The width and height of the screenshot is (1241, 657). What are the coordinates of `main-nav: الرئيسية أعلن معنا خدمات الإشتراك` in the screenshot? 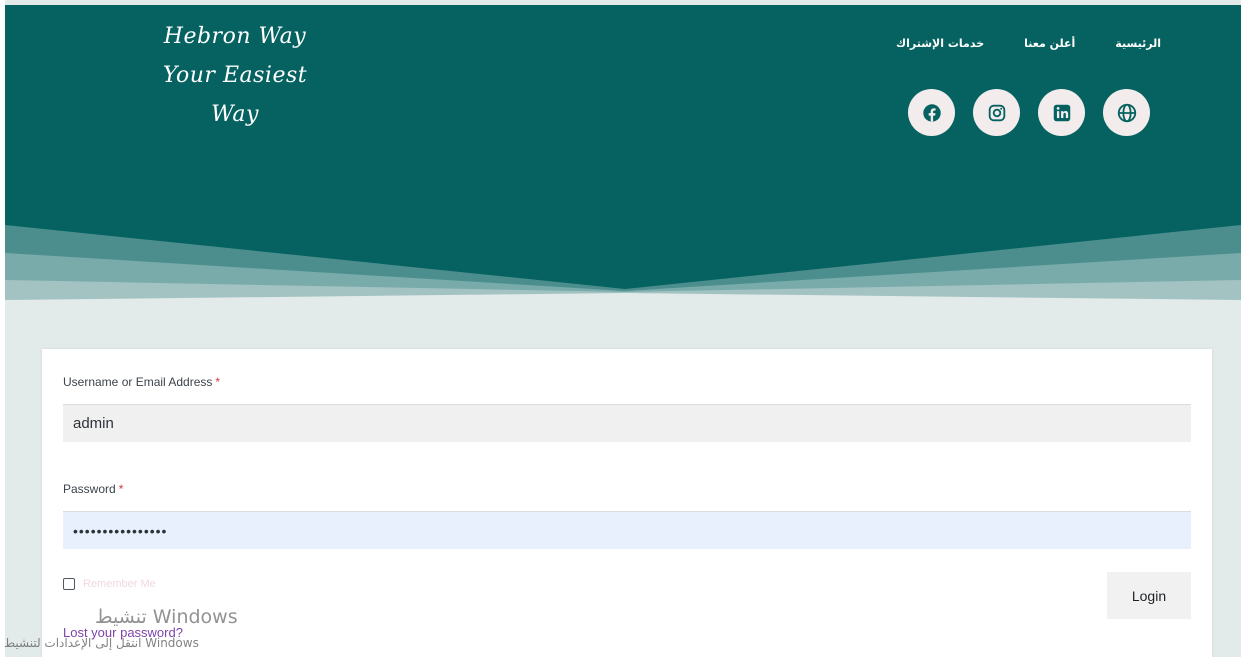 It's located at (1028, 43).